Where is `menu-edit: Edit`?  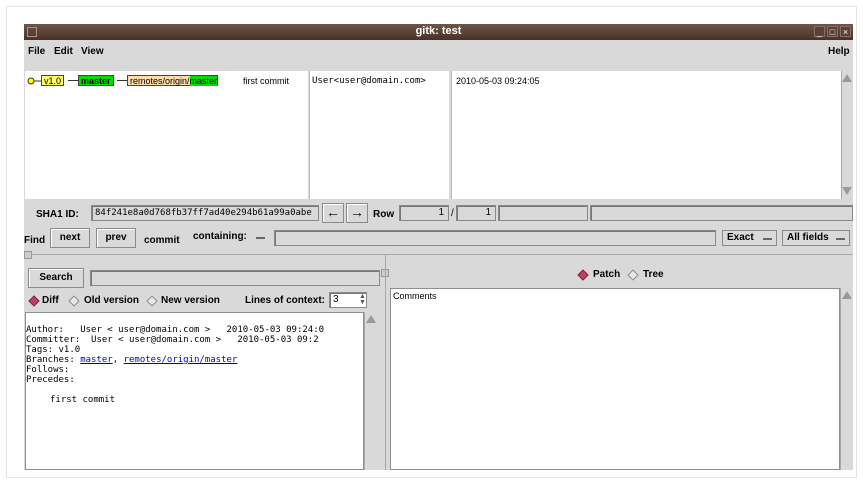
menu-edit: Edit is located at coordinates (63, 51).